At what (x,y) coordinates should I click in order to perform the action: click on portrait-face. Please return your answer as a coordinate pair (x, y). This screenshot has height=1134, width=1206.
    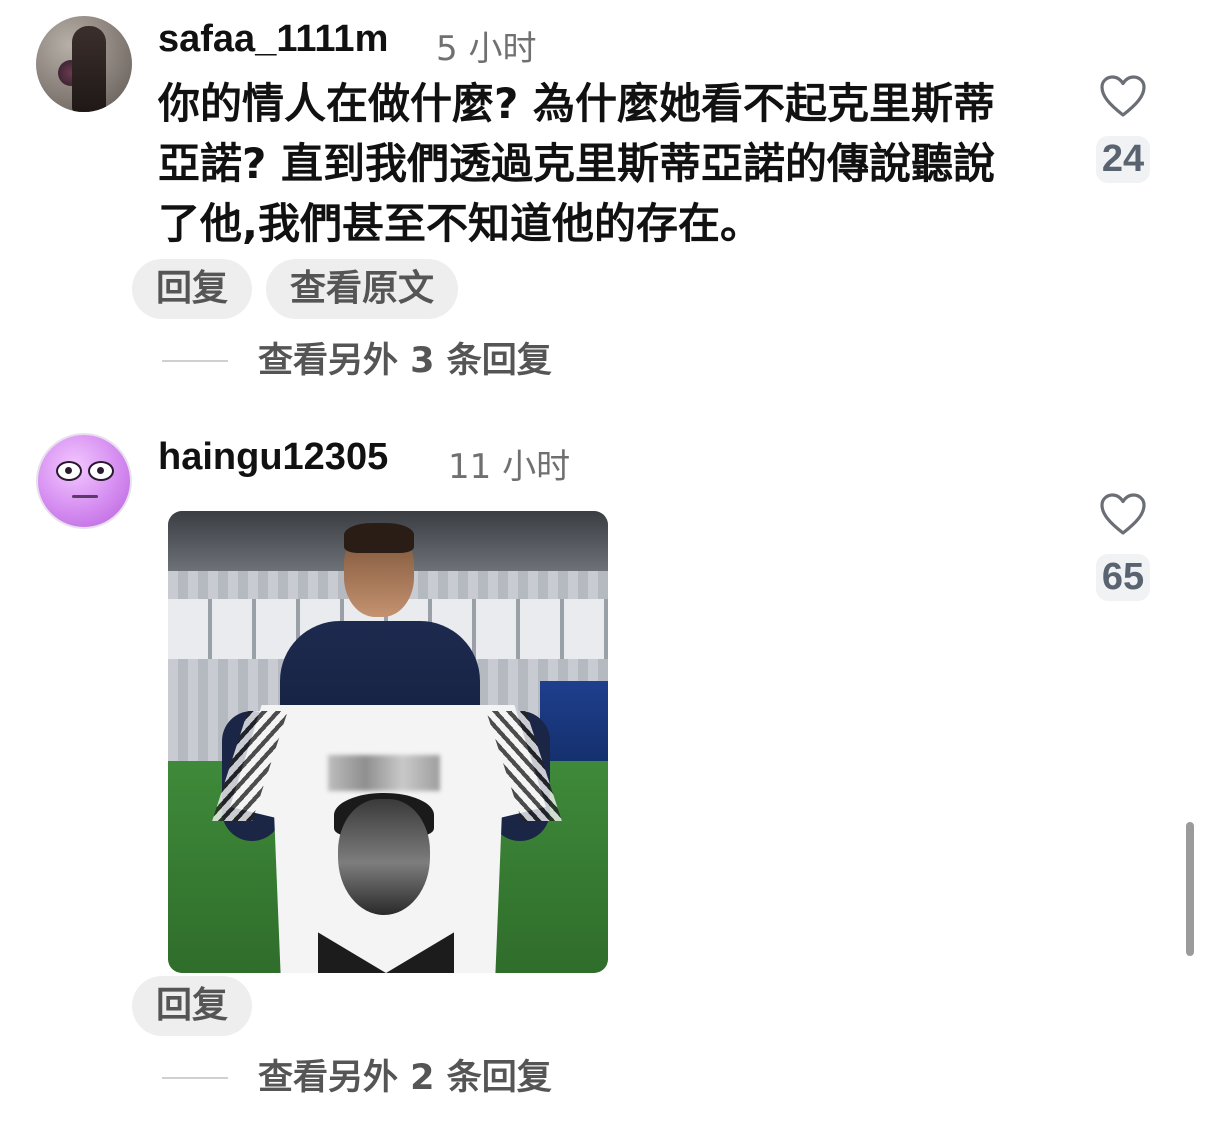
    Looking at the image, I should click on (384, 857).